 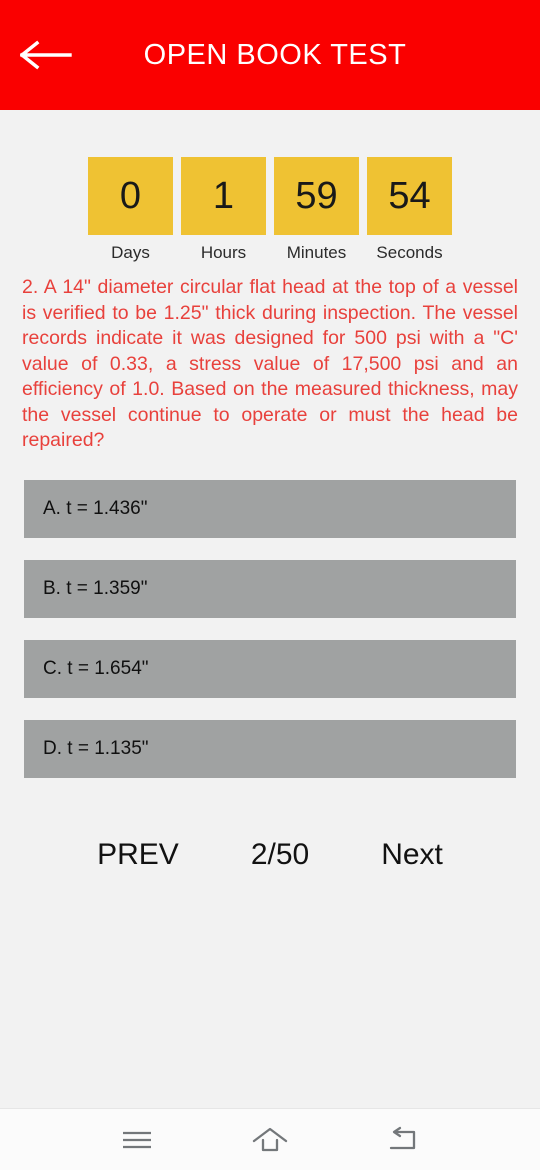 I want to click on timer-label-hours: Hours, so click(x=223, y=252).